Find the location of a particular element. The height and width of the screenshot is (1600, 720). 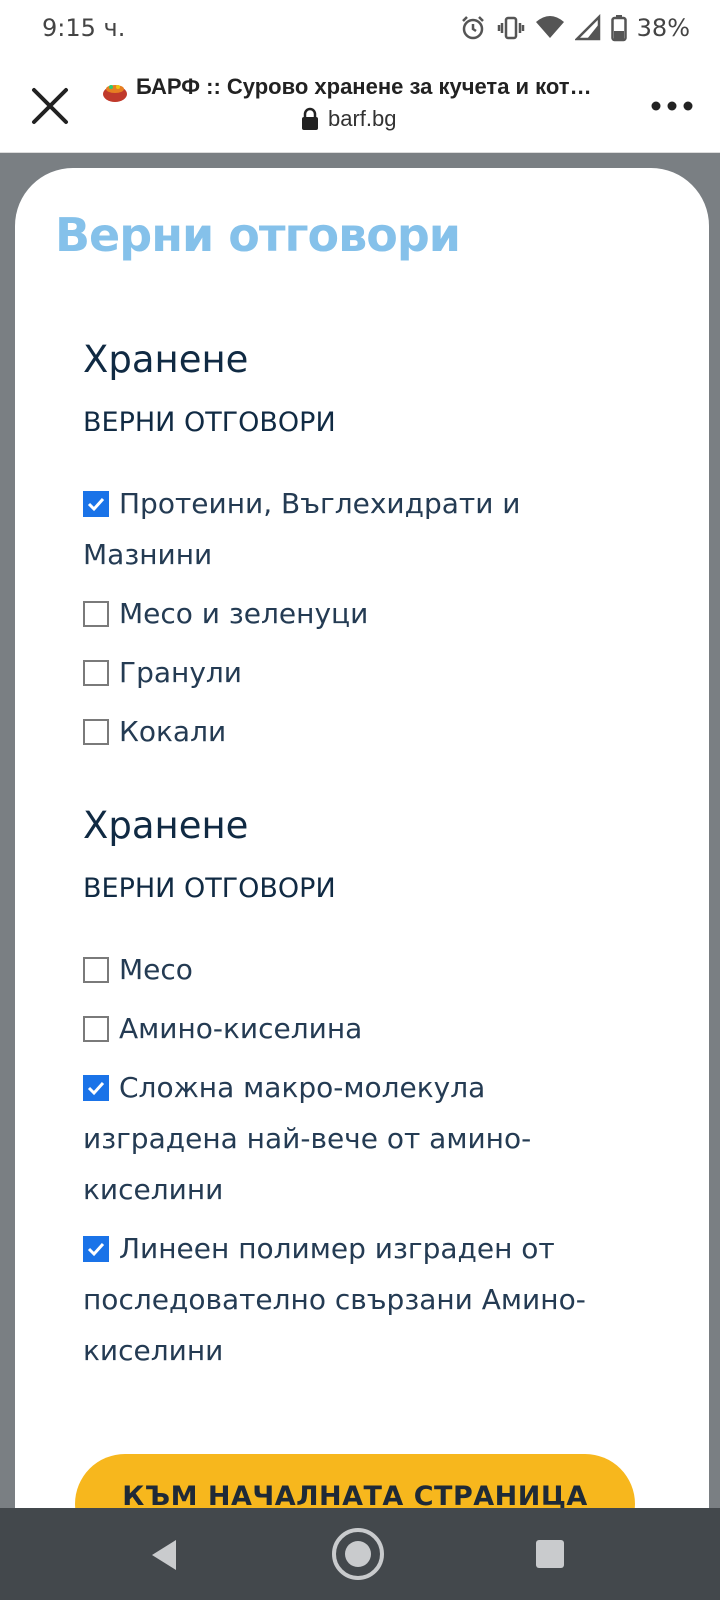

system-nav-bar is located at coordinates (360, 1554).